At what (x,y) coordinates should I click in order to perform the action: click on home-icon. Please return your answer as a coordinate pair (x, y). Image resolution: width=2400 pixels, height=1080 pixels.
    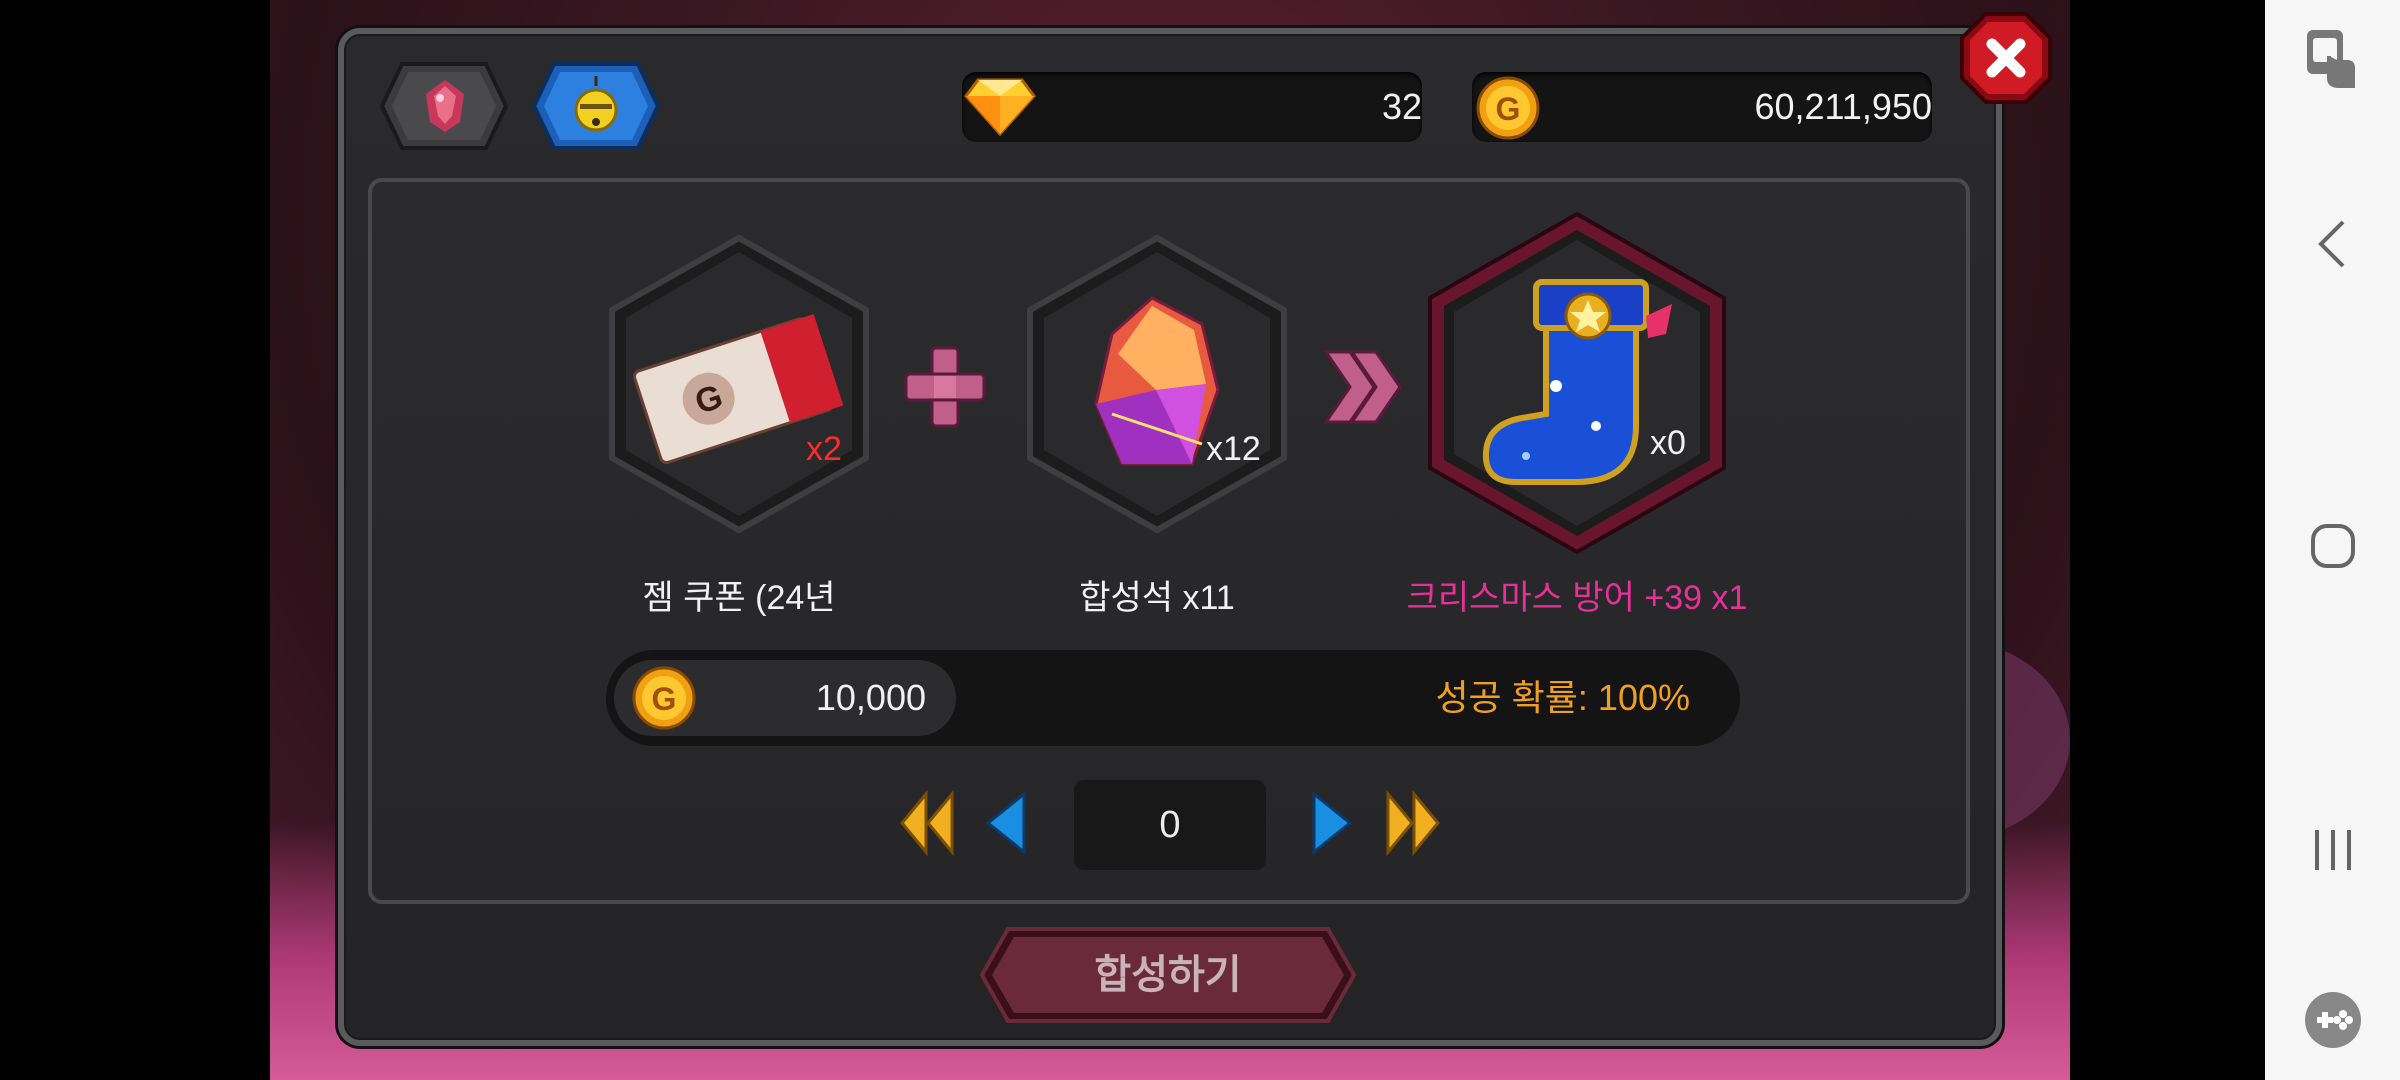
    Looking at the image, I should click on (2333, 548).